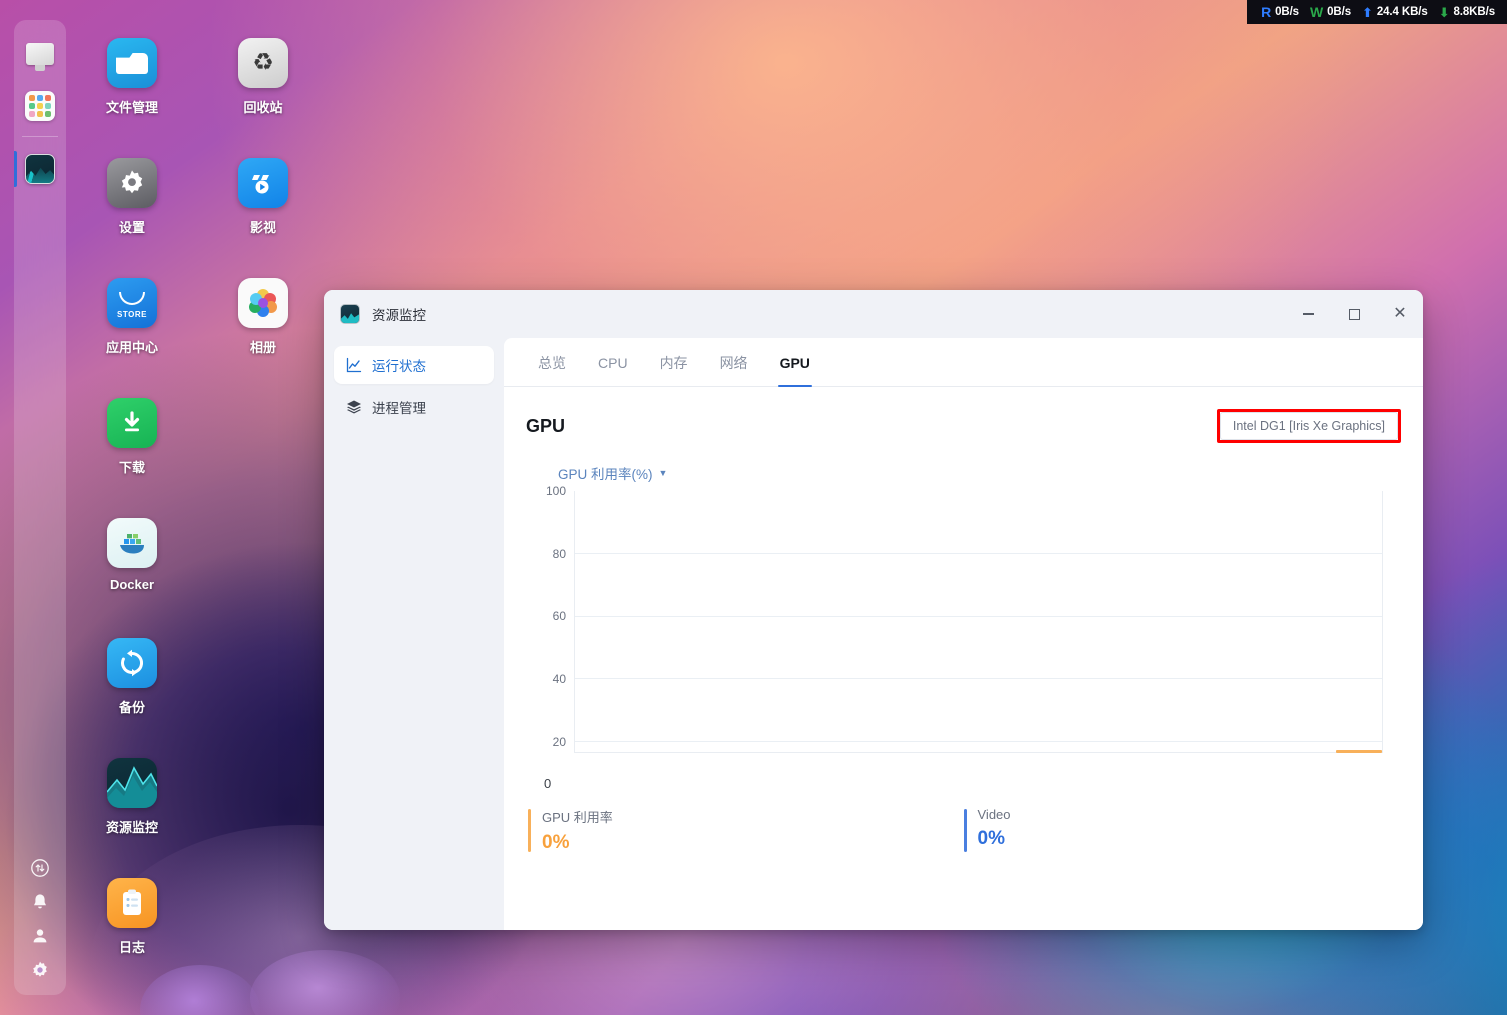 The height and width of the screenshot is (1015, 1507). What do you see at coordinates (131, 707) in the screenshot?
I see `desktop-icon-label: 备份` at bounding box center [131, 707].